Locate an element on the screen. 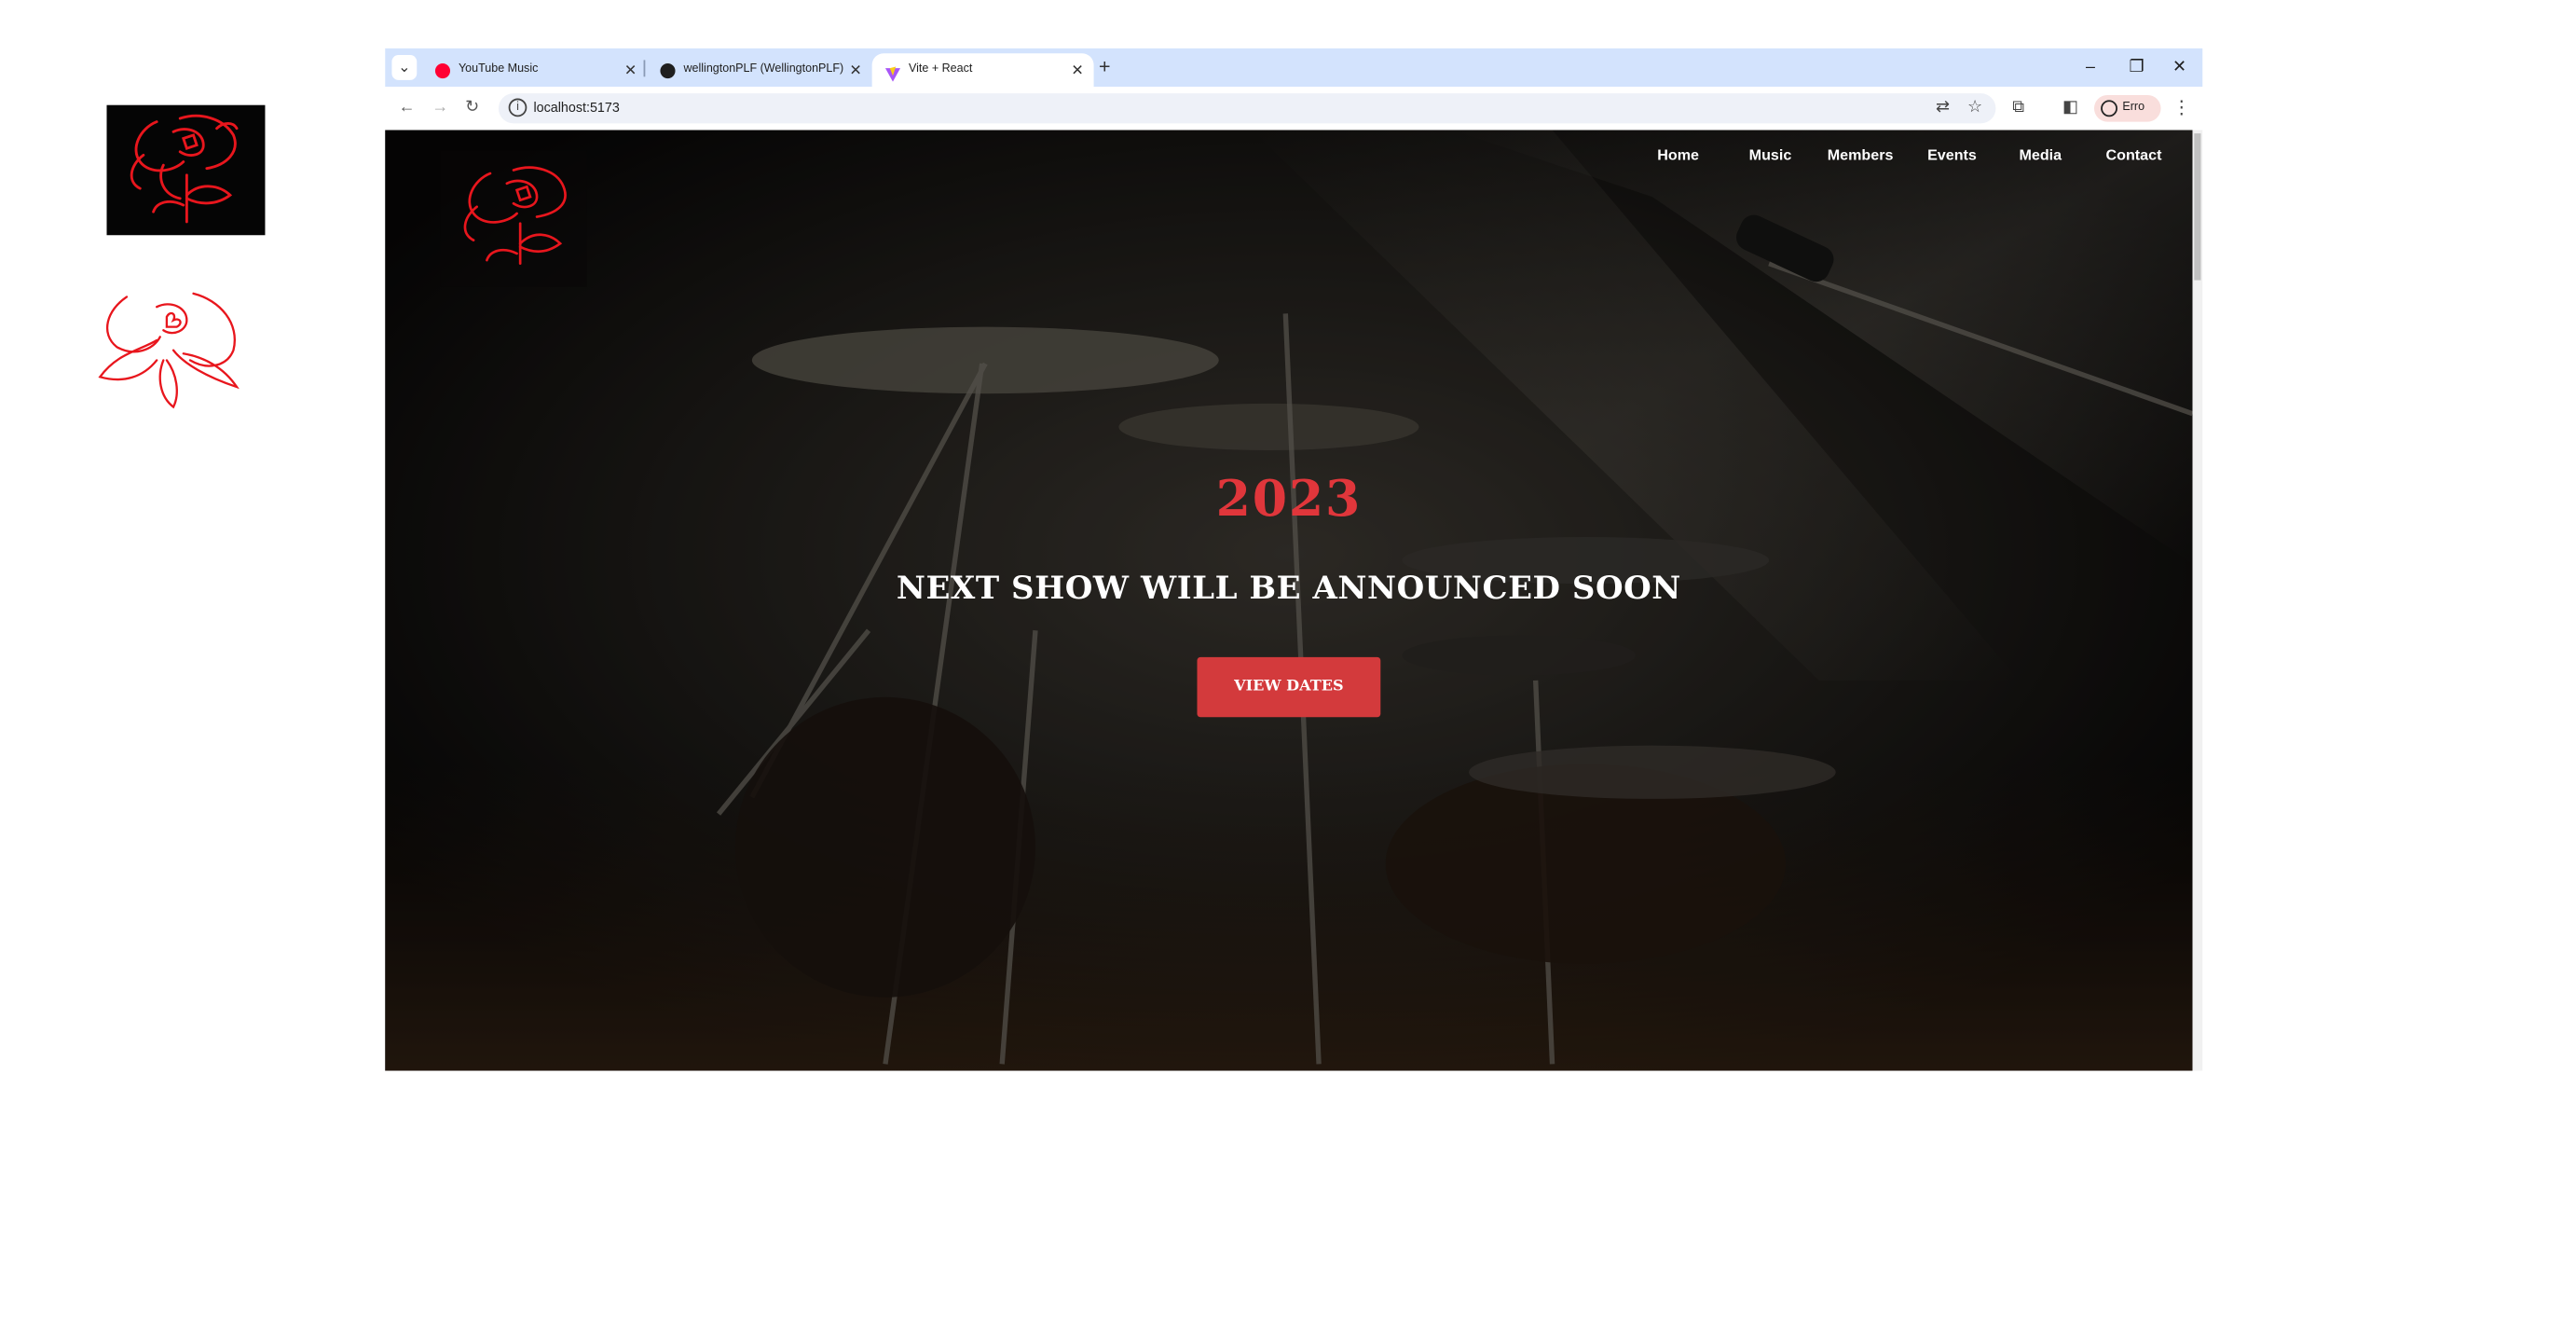 This screenshot has width=2576, height=1335. restore-icon: ❐ is located at coordinates (2137, 67).